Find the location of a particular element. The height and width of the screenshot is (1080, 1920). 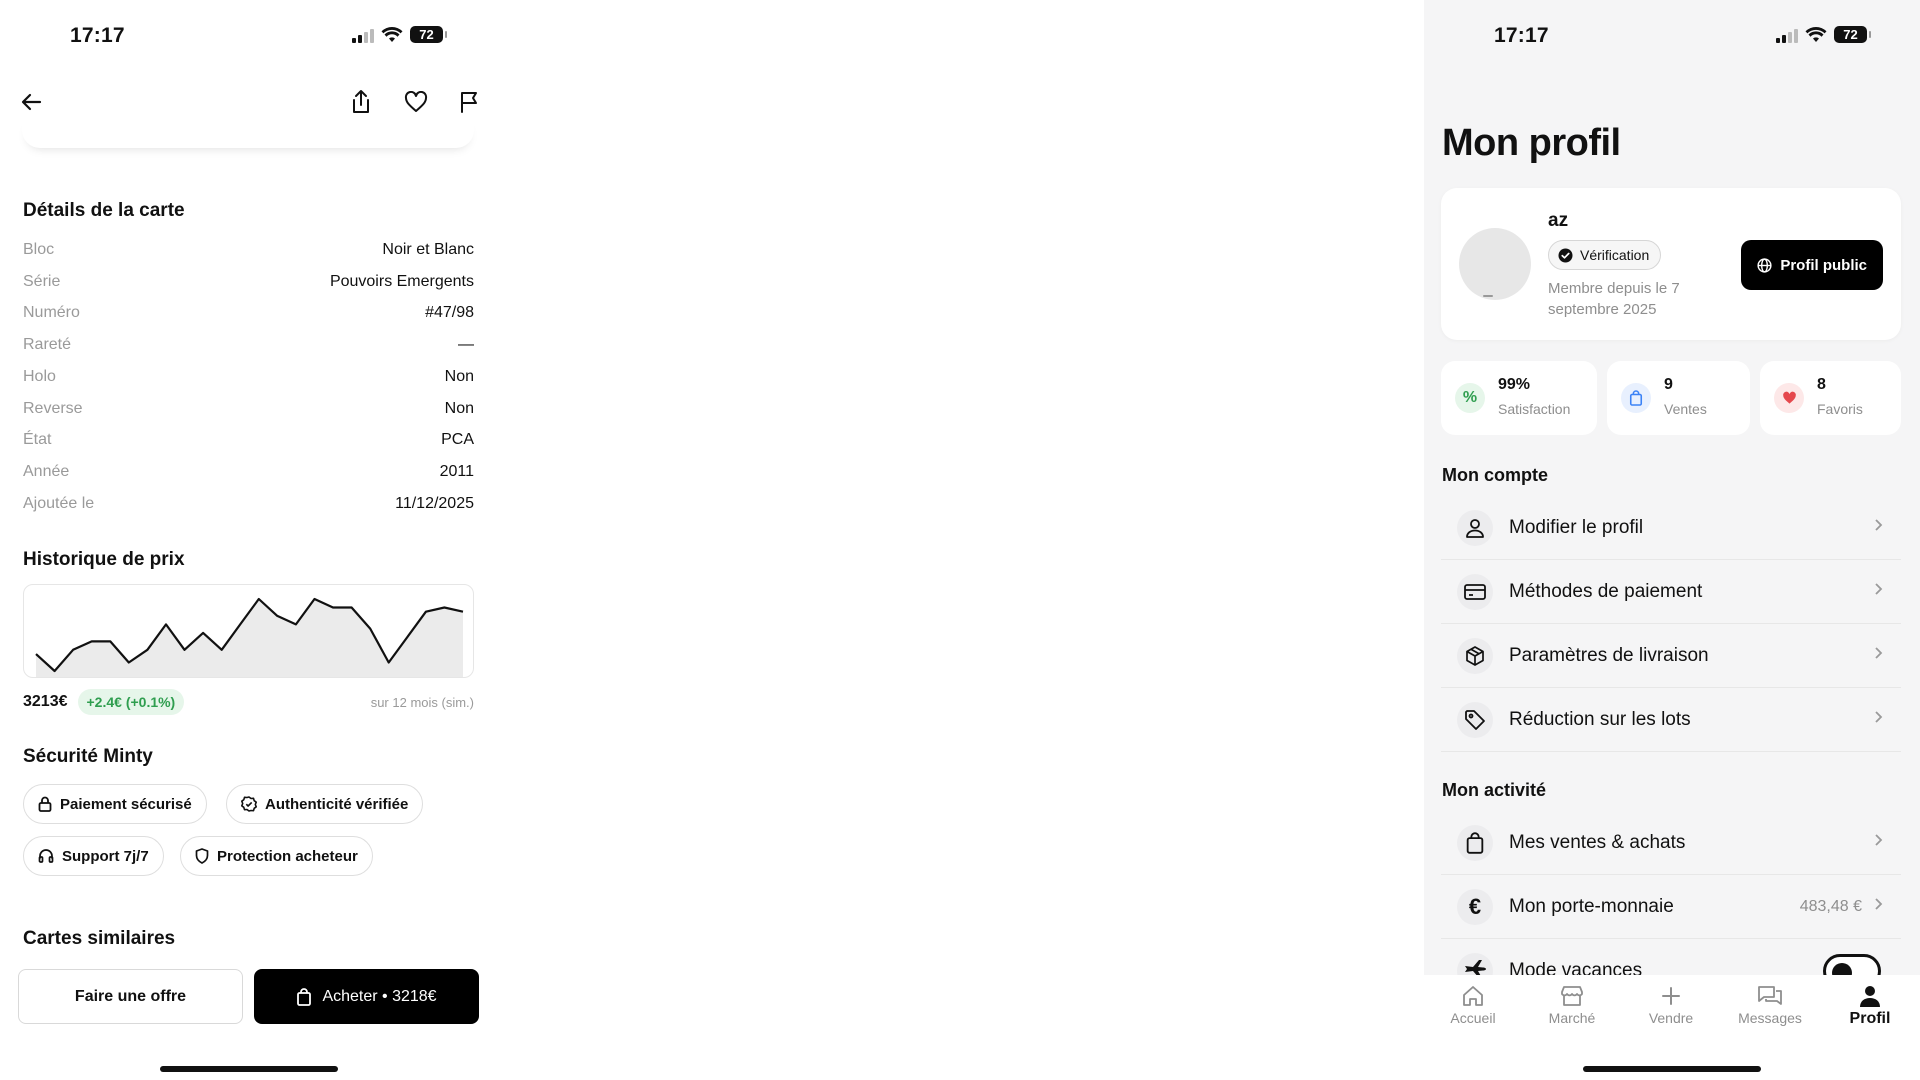

menu-bundle-discount: Réduction sur les lots is located at coordinates (1671, 720).